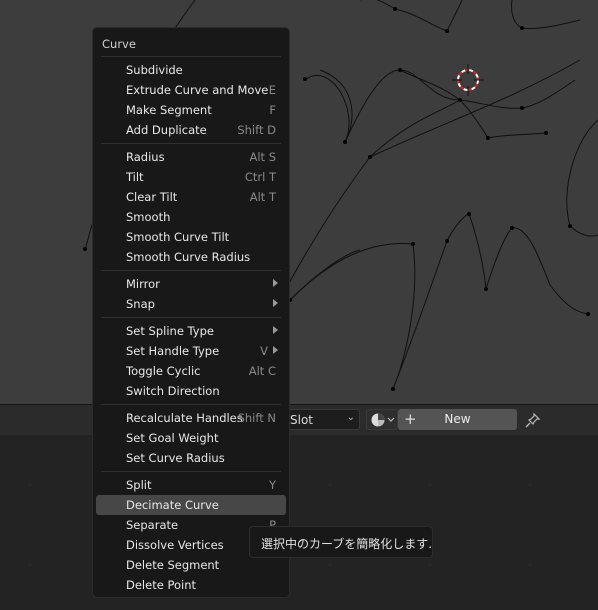 The image size is (598, 610). Describe the element at coordinates (322, 419) in the screenshot. I see `slot-dropdown: Slot ⌄` at that location.